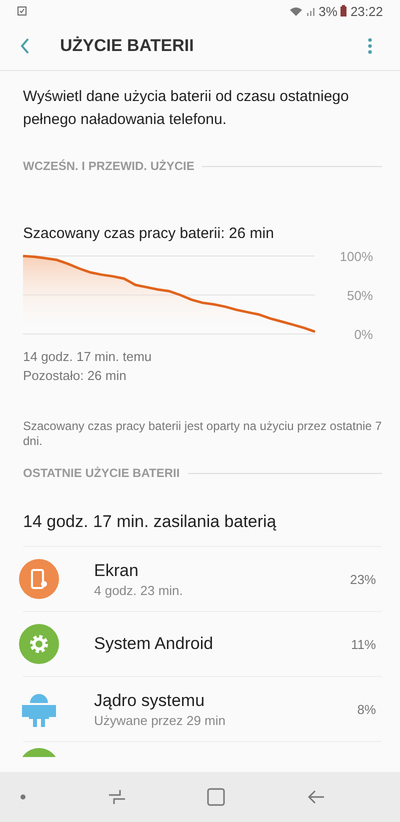  I want to click on home-icon, so click(216, 797).